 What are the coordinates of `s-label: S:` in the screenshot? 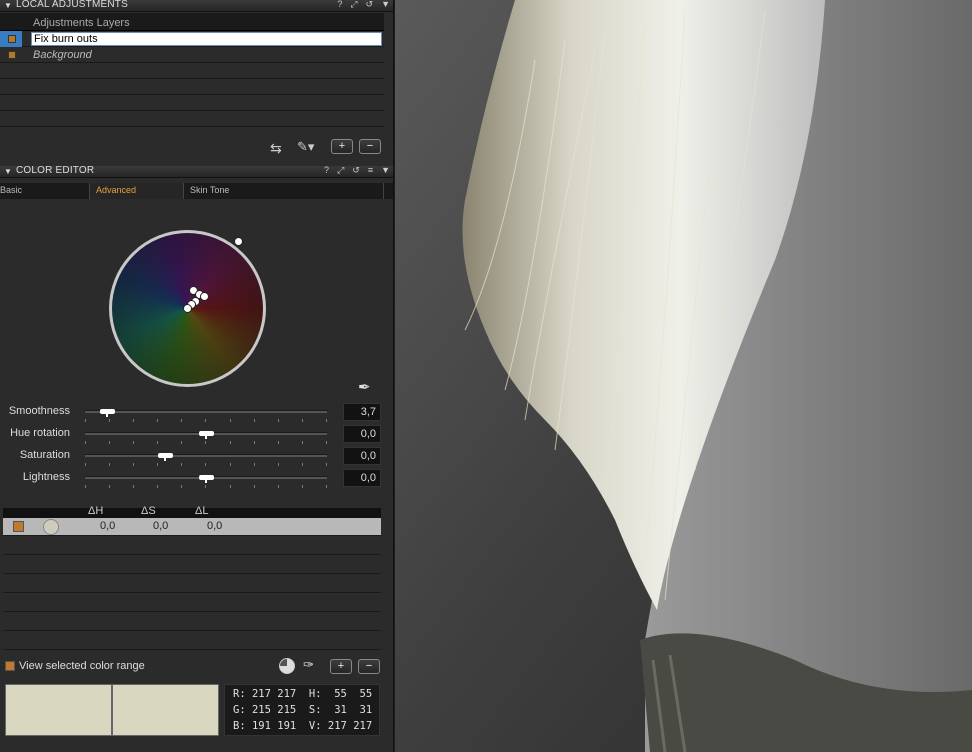 It's located at (315, 710).